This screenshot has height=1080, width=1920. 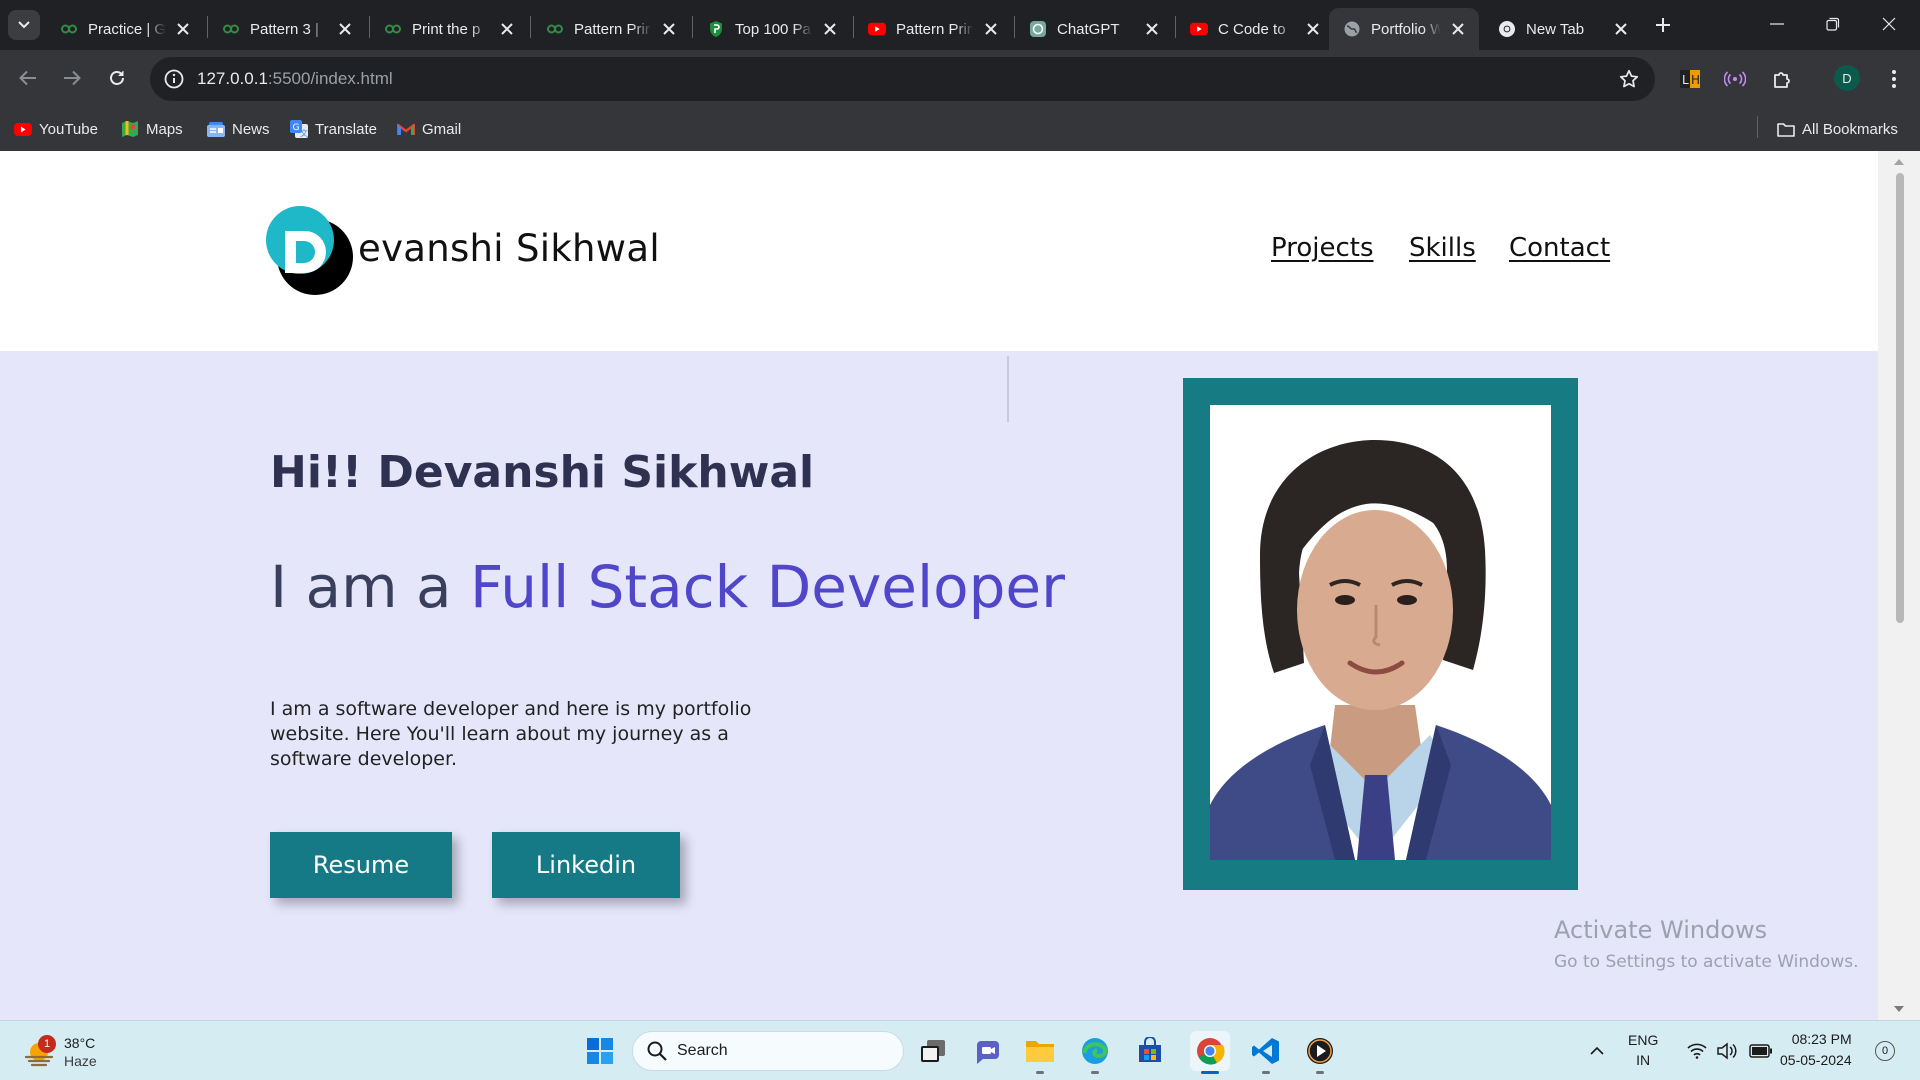 What do you see at coordinates (125, 29) in the screenshot?
I see `tab: Practice | G` at bounding box center [125, 29].